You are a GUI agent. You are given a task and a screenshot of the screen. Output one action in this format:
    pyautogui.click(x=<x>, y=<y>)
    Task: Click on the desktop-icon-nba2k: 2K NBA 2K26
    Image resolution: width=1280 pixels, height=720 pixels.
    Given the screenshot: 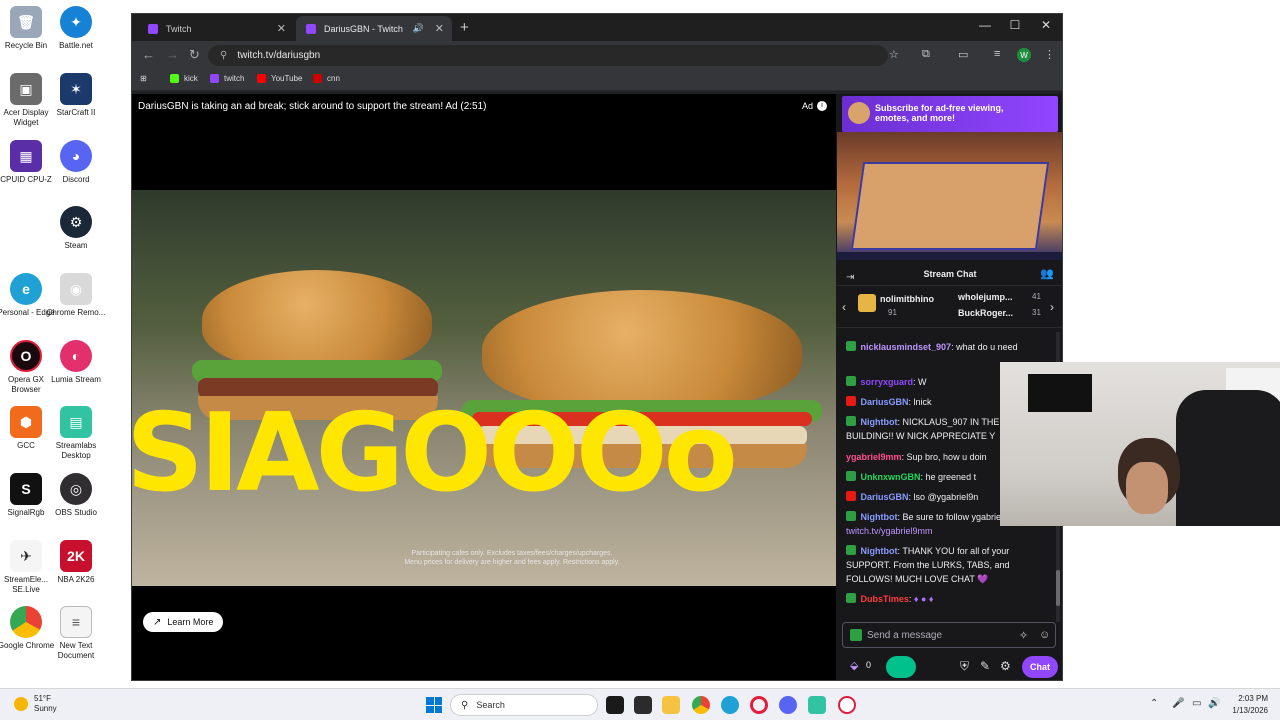 What is the action you would take?
    pyautogui.click(x=76, y=562)
    